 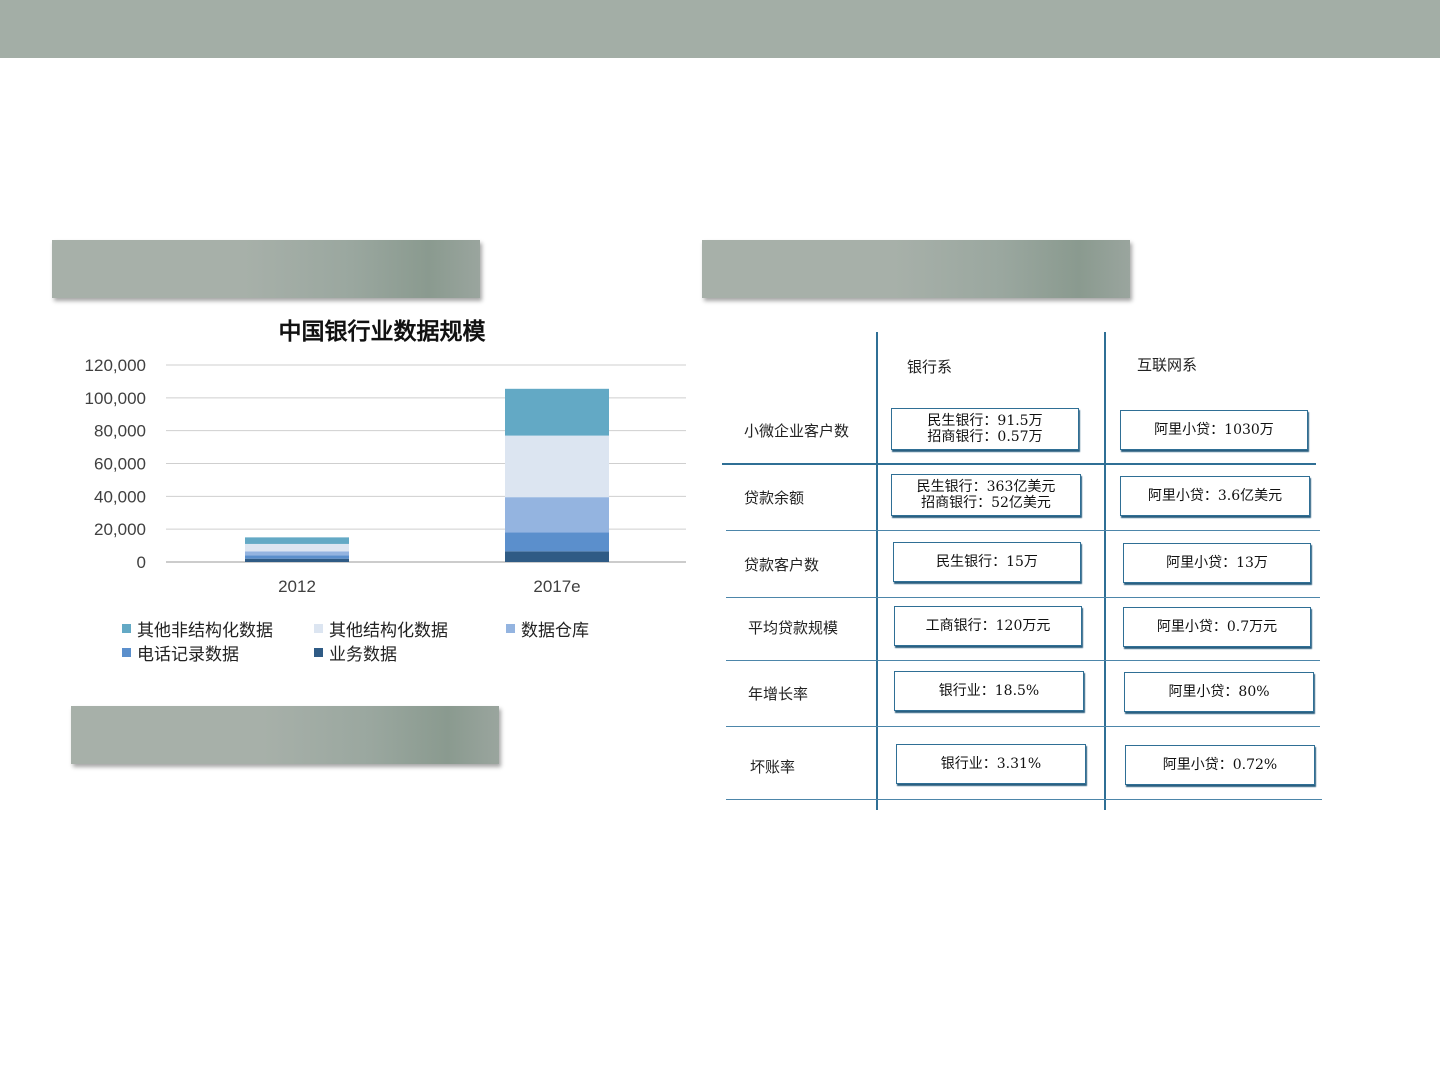 I want to click on internet-value: 阿里小贷：13万, so click(x=1217, y=563).